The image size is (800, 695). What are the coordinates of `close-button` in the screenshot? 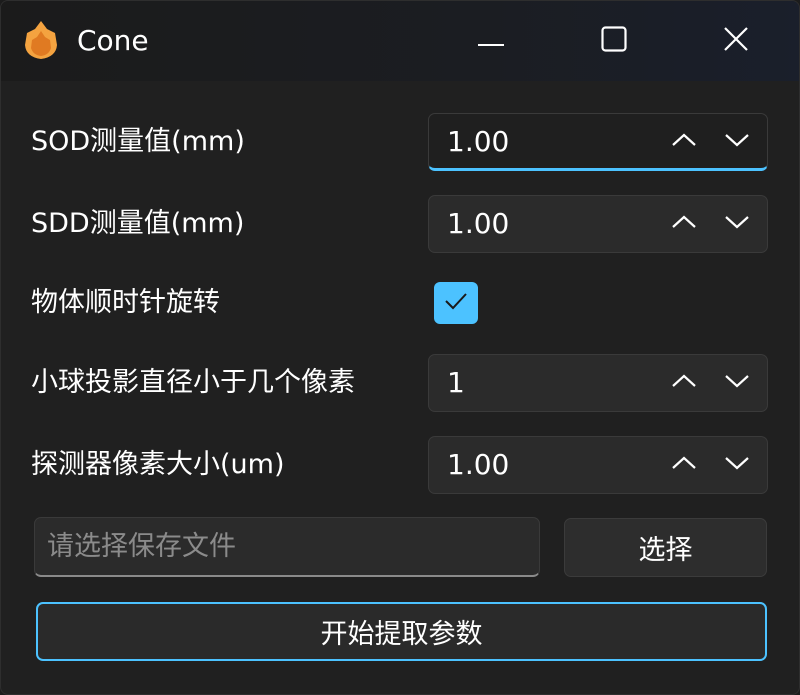 It's located at (736, 41).